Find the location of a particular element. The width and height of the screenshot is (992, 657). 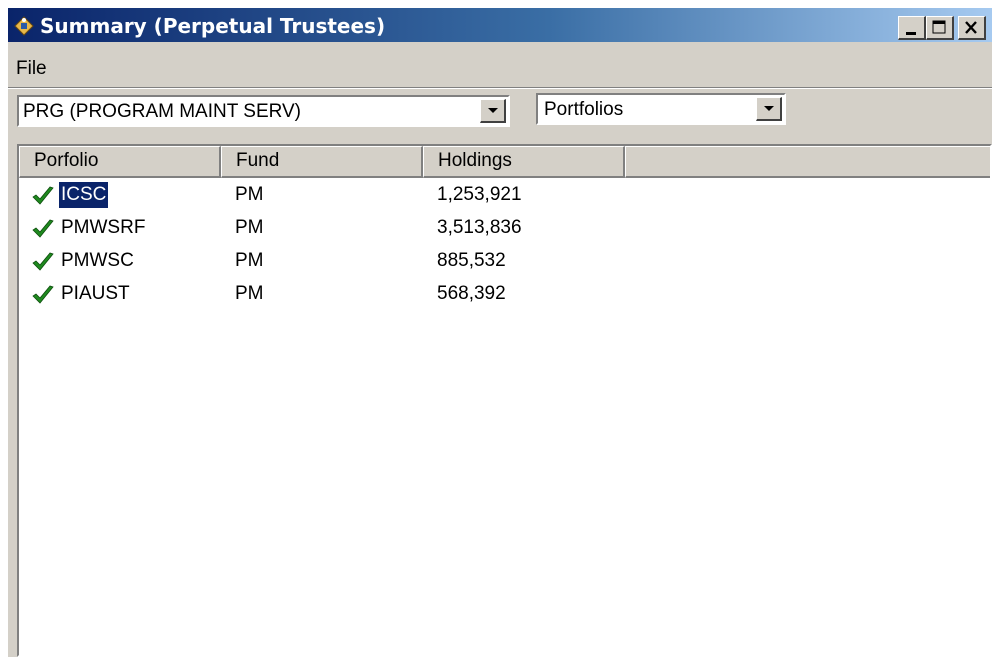

column-header-fund: Fund is located at coordinates (322, 162).